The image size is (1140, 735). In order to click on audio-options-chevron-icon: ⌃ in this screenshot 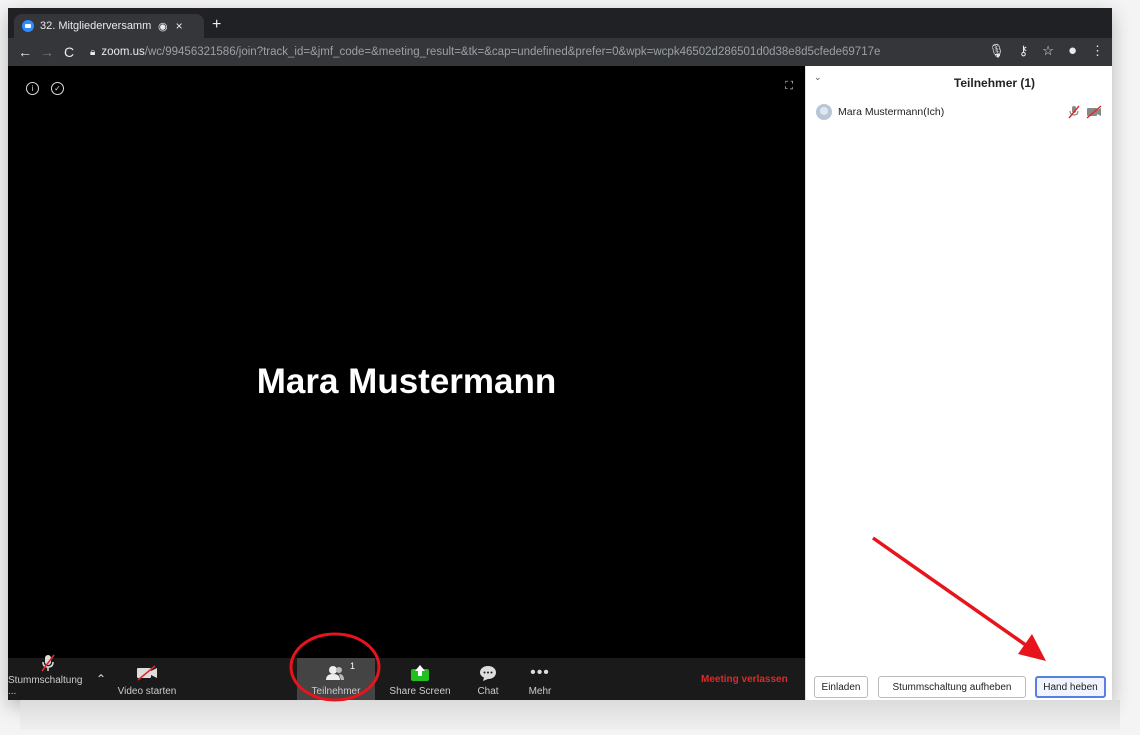, I will do `click(101, 679)`.